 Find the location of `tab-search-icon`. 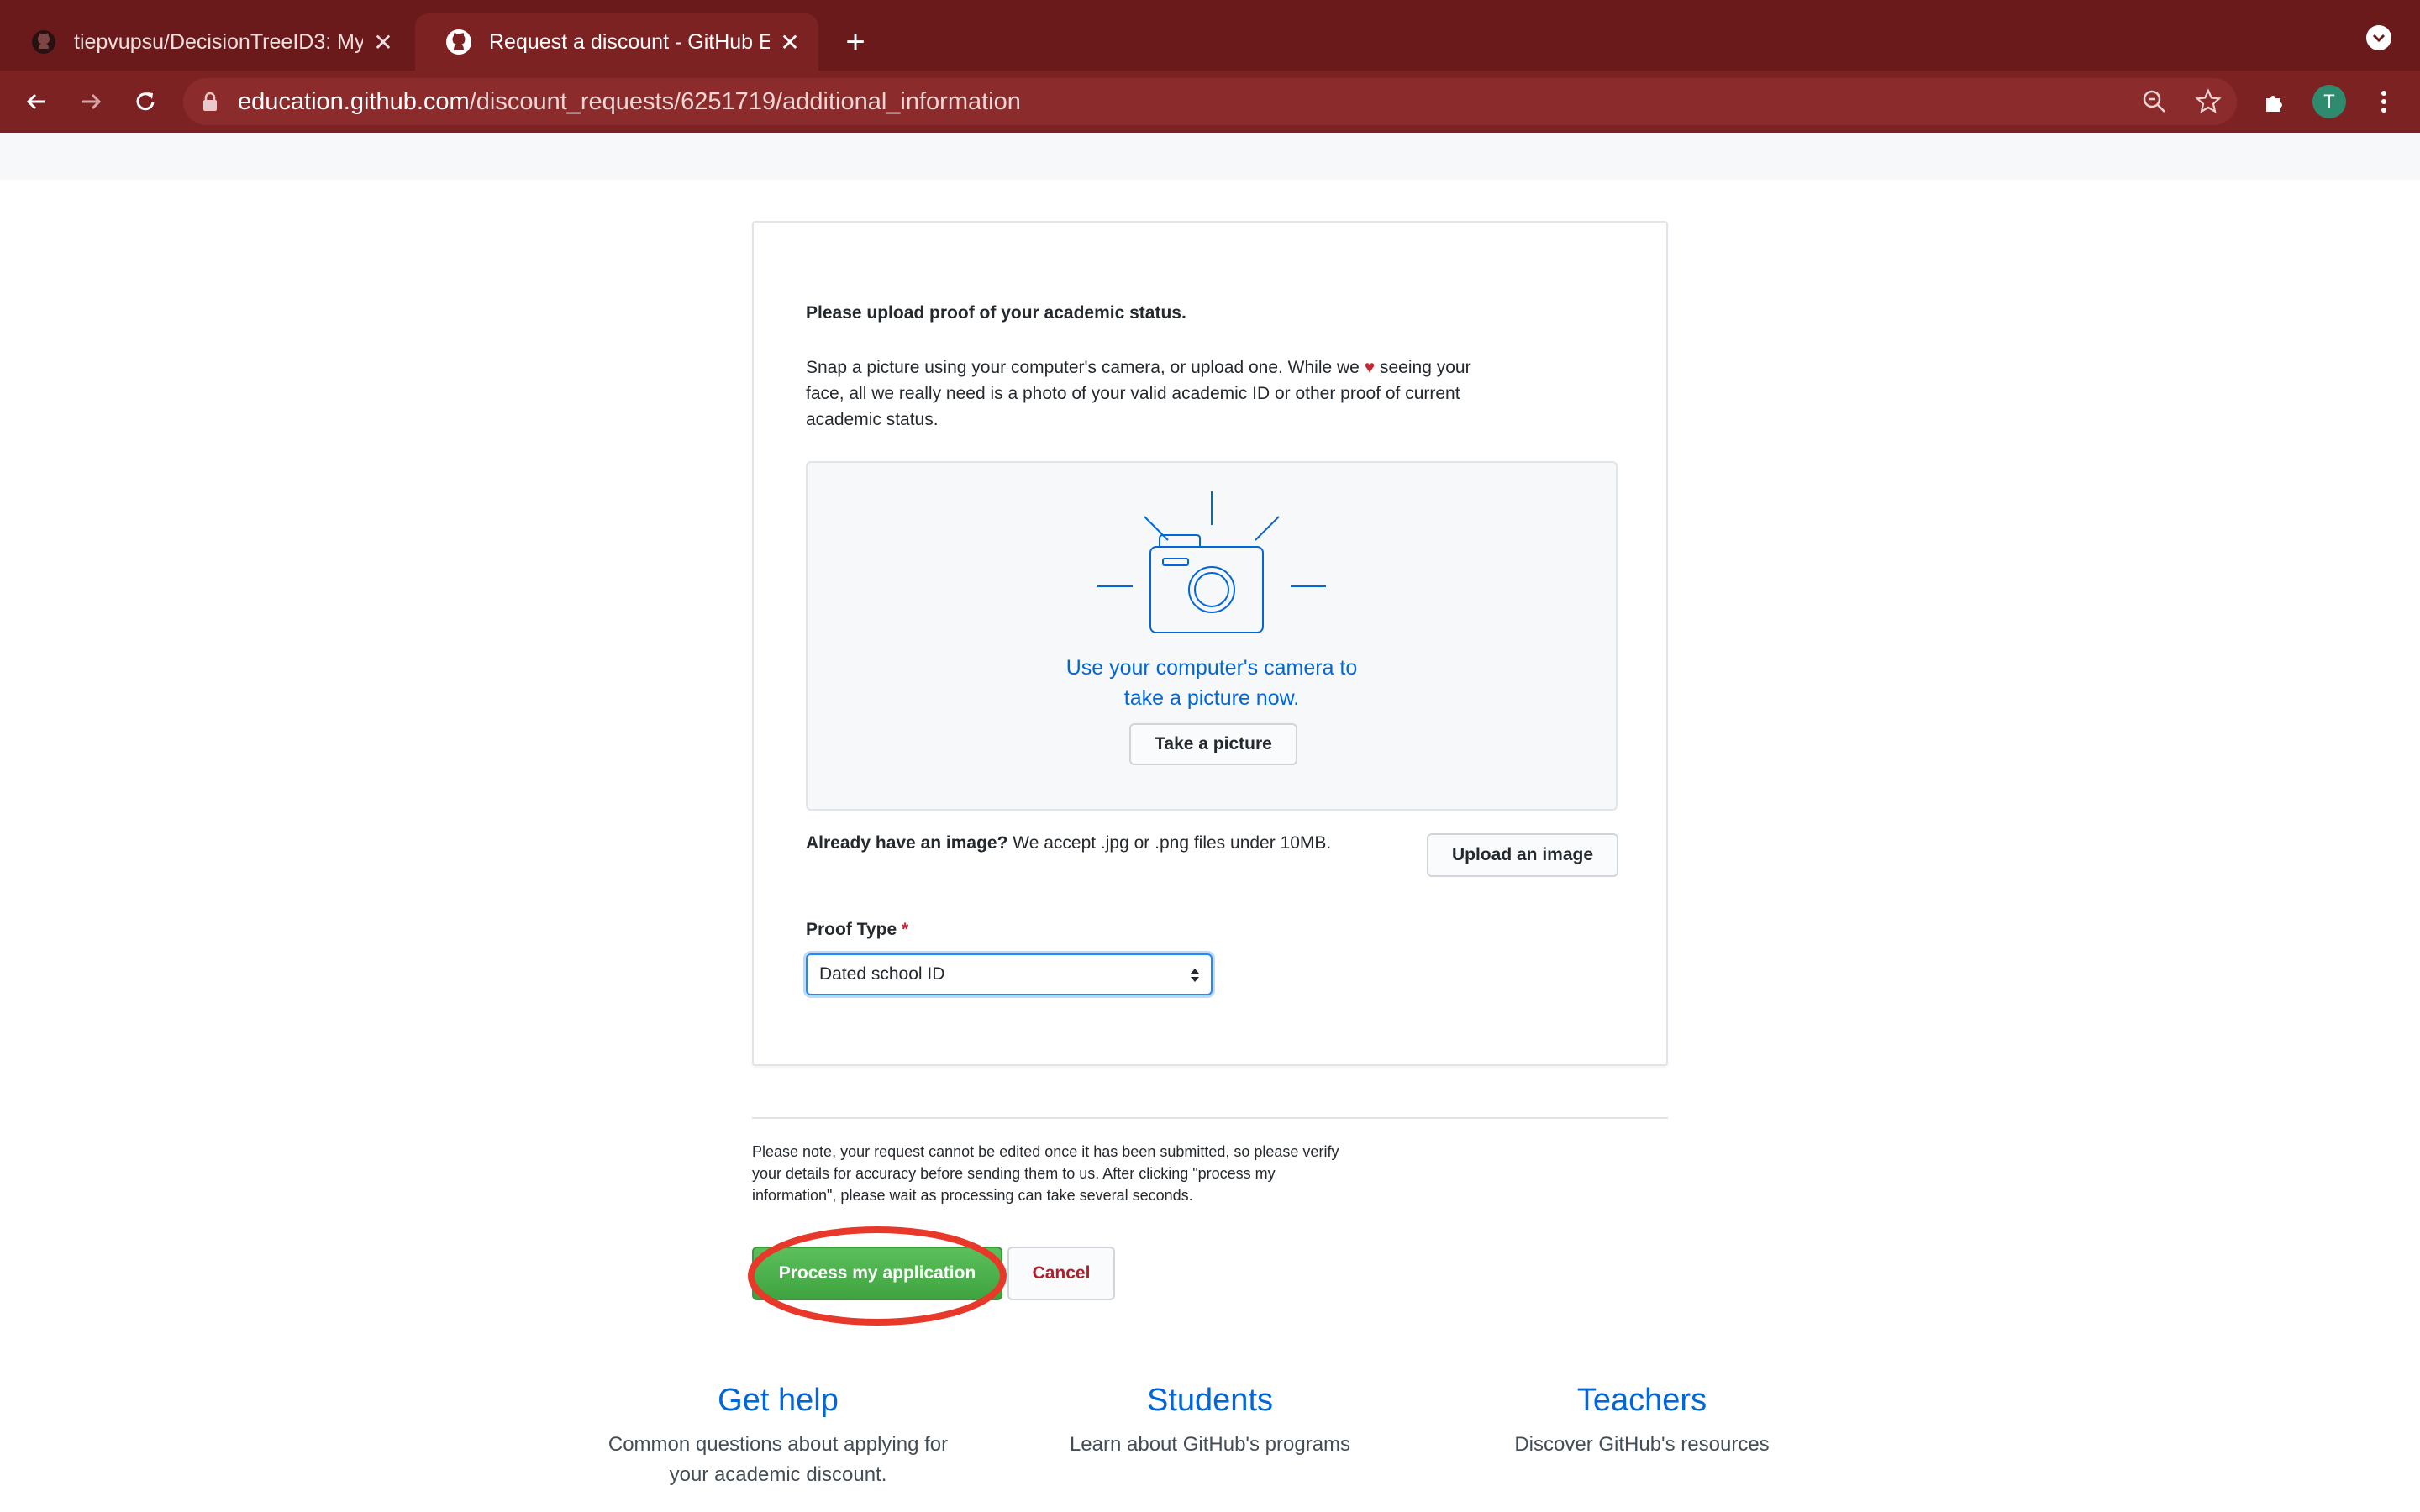

tab-search-icon is located at coordinates (2378, 37).